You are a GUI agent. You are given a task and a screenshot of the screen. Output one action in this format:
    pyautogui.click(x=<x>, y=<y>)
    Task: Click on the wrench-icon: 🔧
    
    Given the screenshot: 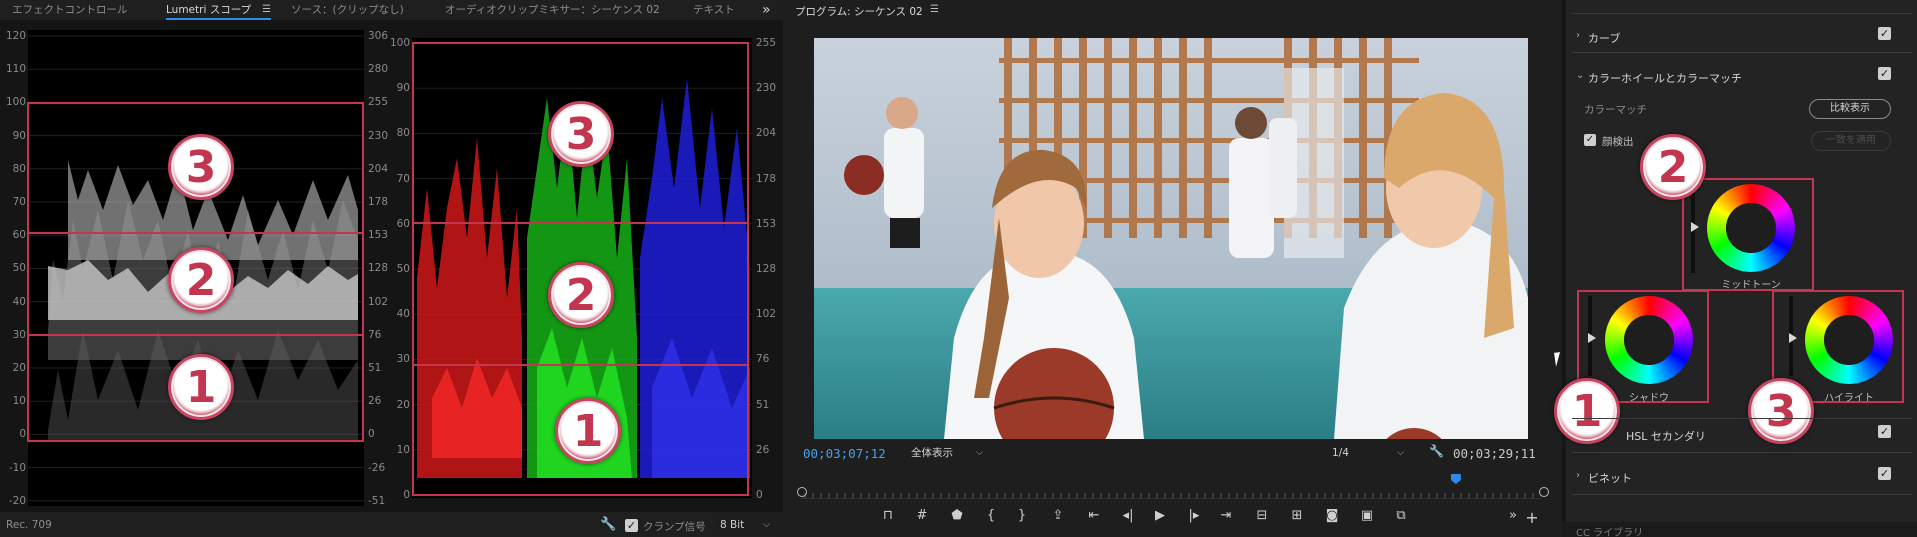 What is the action you would take?
    pyautogui.click(x=608, y=524)
    